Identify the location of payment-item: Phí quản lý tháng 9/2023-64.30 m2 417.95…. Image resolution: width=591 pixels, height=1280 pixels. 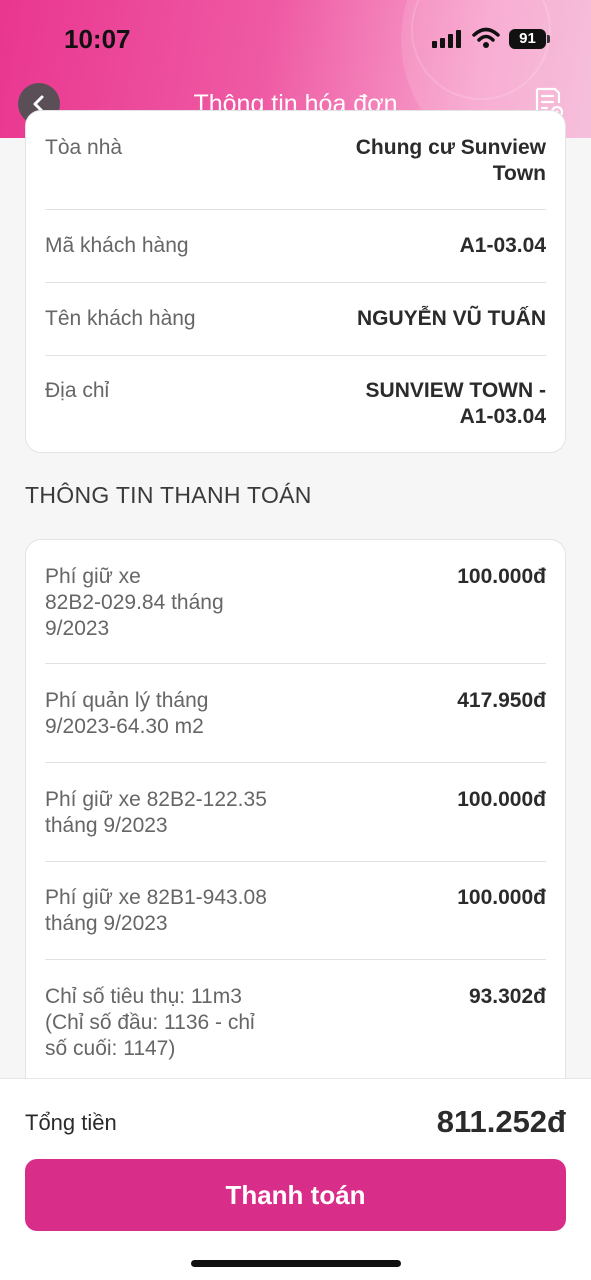
(295, 714).